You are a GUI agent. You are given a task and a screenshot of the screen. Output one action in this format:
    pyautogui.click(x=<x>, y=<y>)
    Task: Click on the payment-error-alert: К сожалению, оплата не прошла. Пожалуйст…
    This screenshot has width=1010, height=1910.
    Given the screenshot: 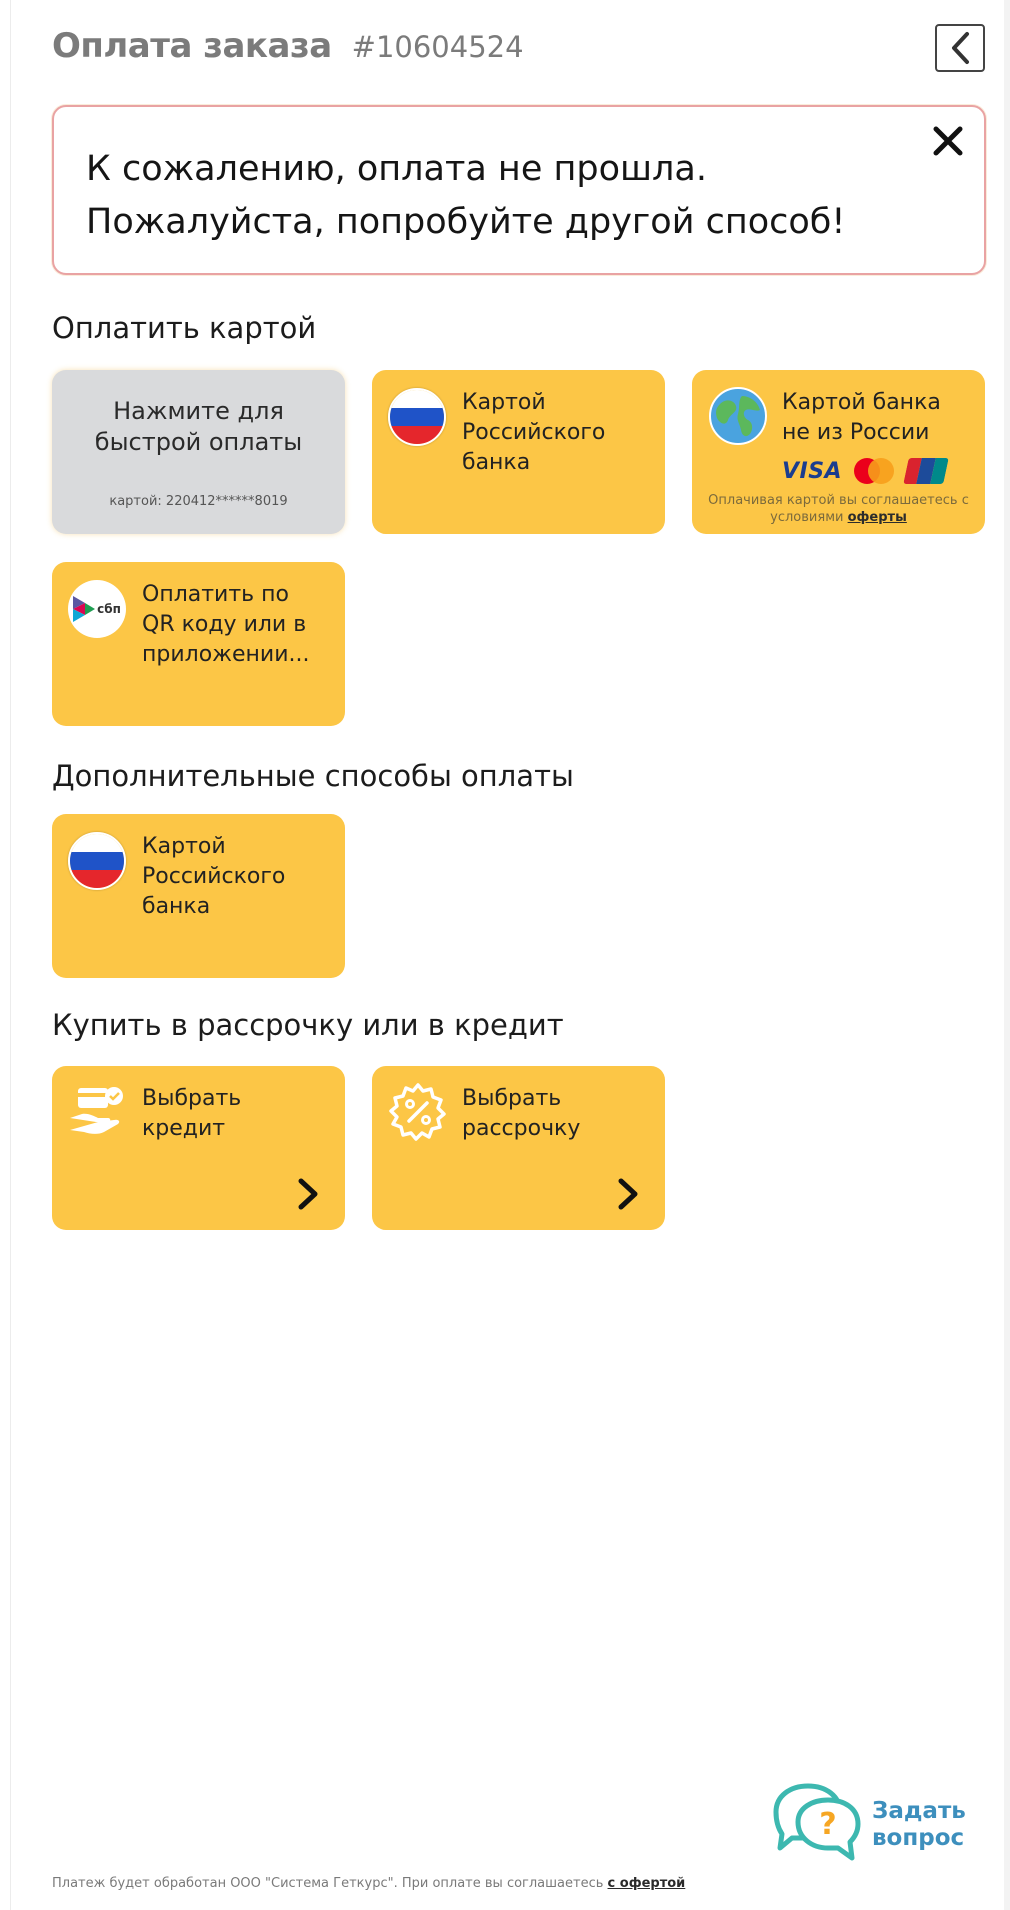 What is the action you would take?
    pyautogui.click(x=519, y=190)
    